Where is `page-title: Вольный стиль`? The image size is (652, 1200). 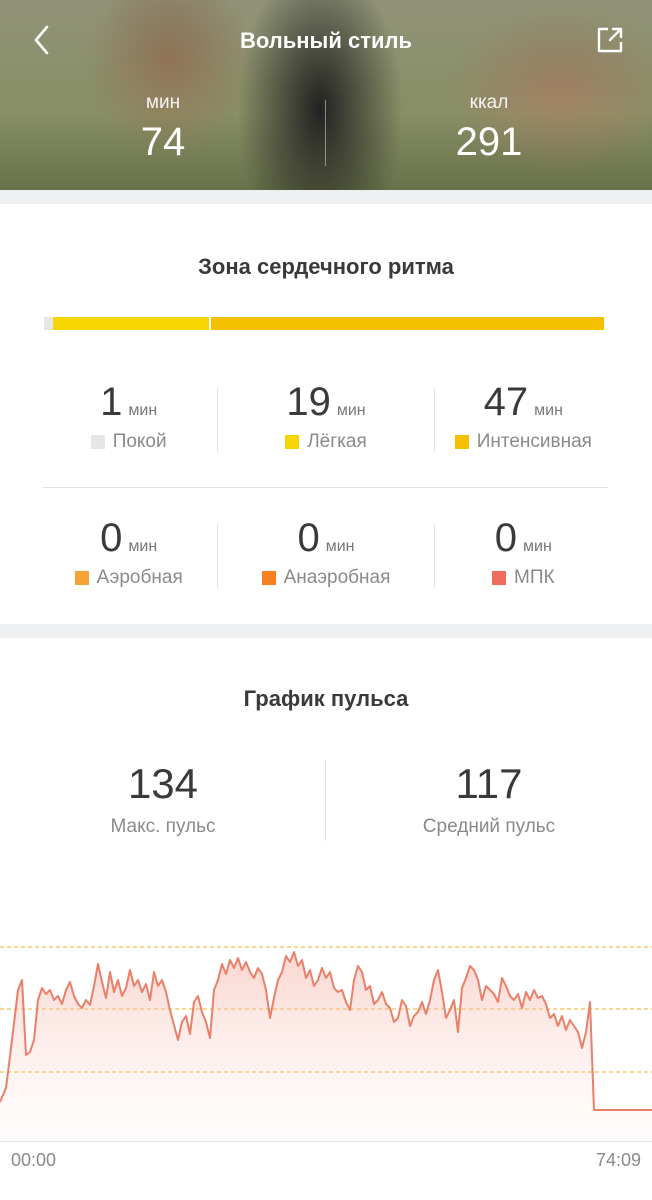 page-title: Вольный стиль is located at coordinates (326, 40).